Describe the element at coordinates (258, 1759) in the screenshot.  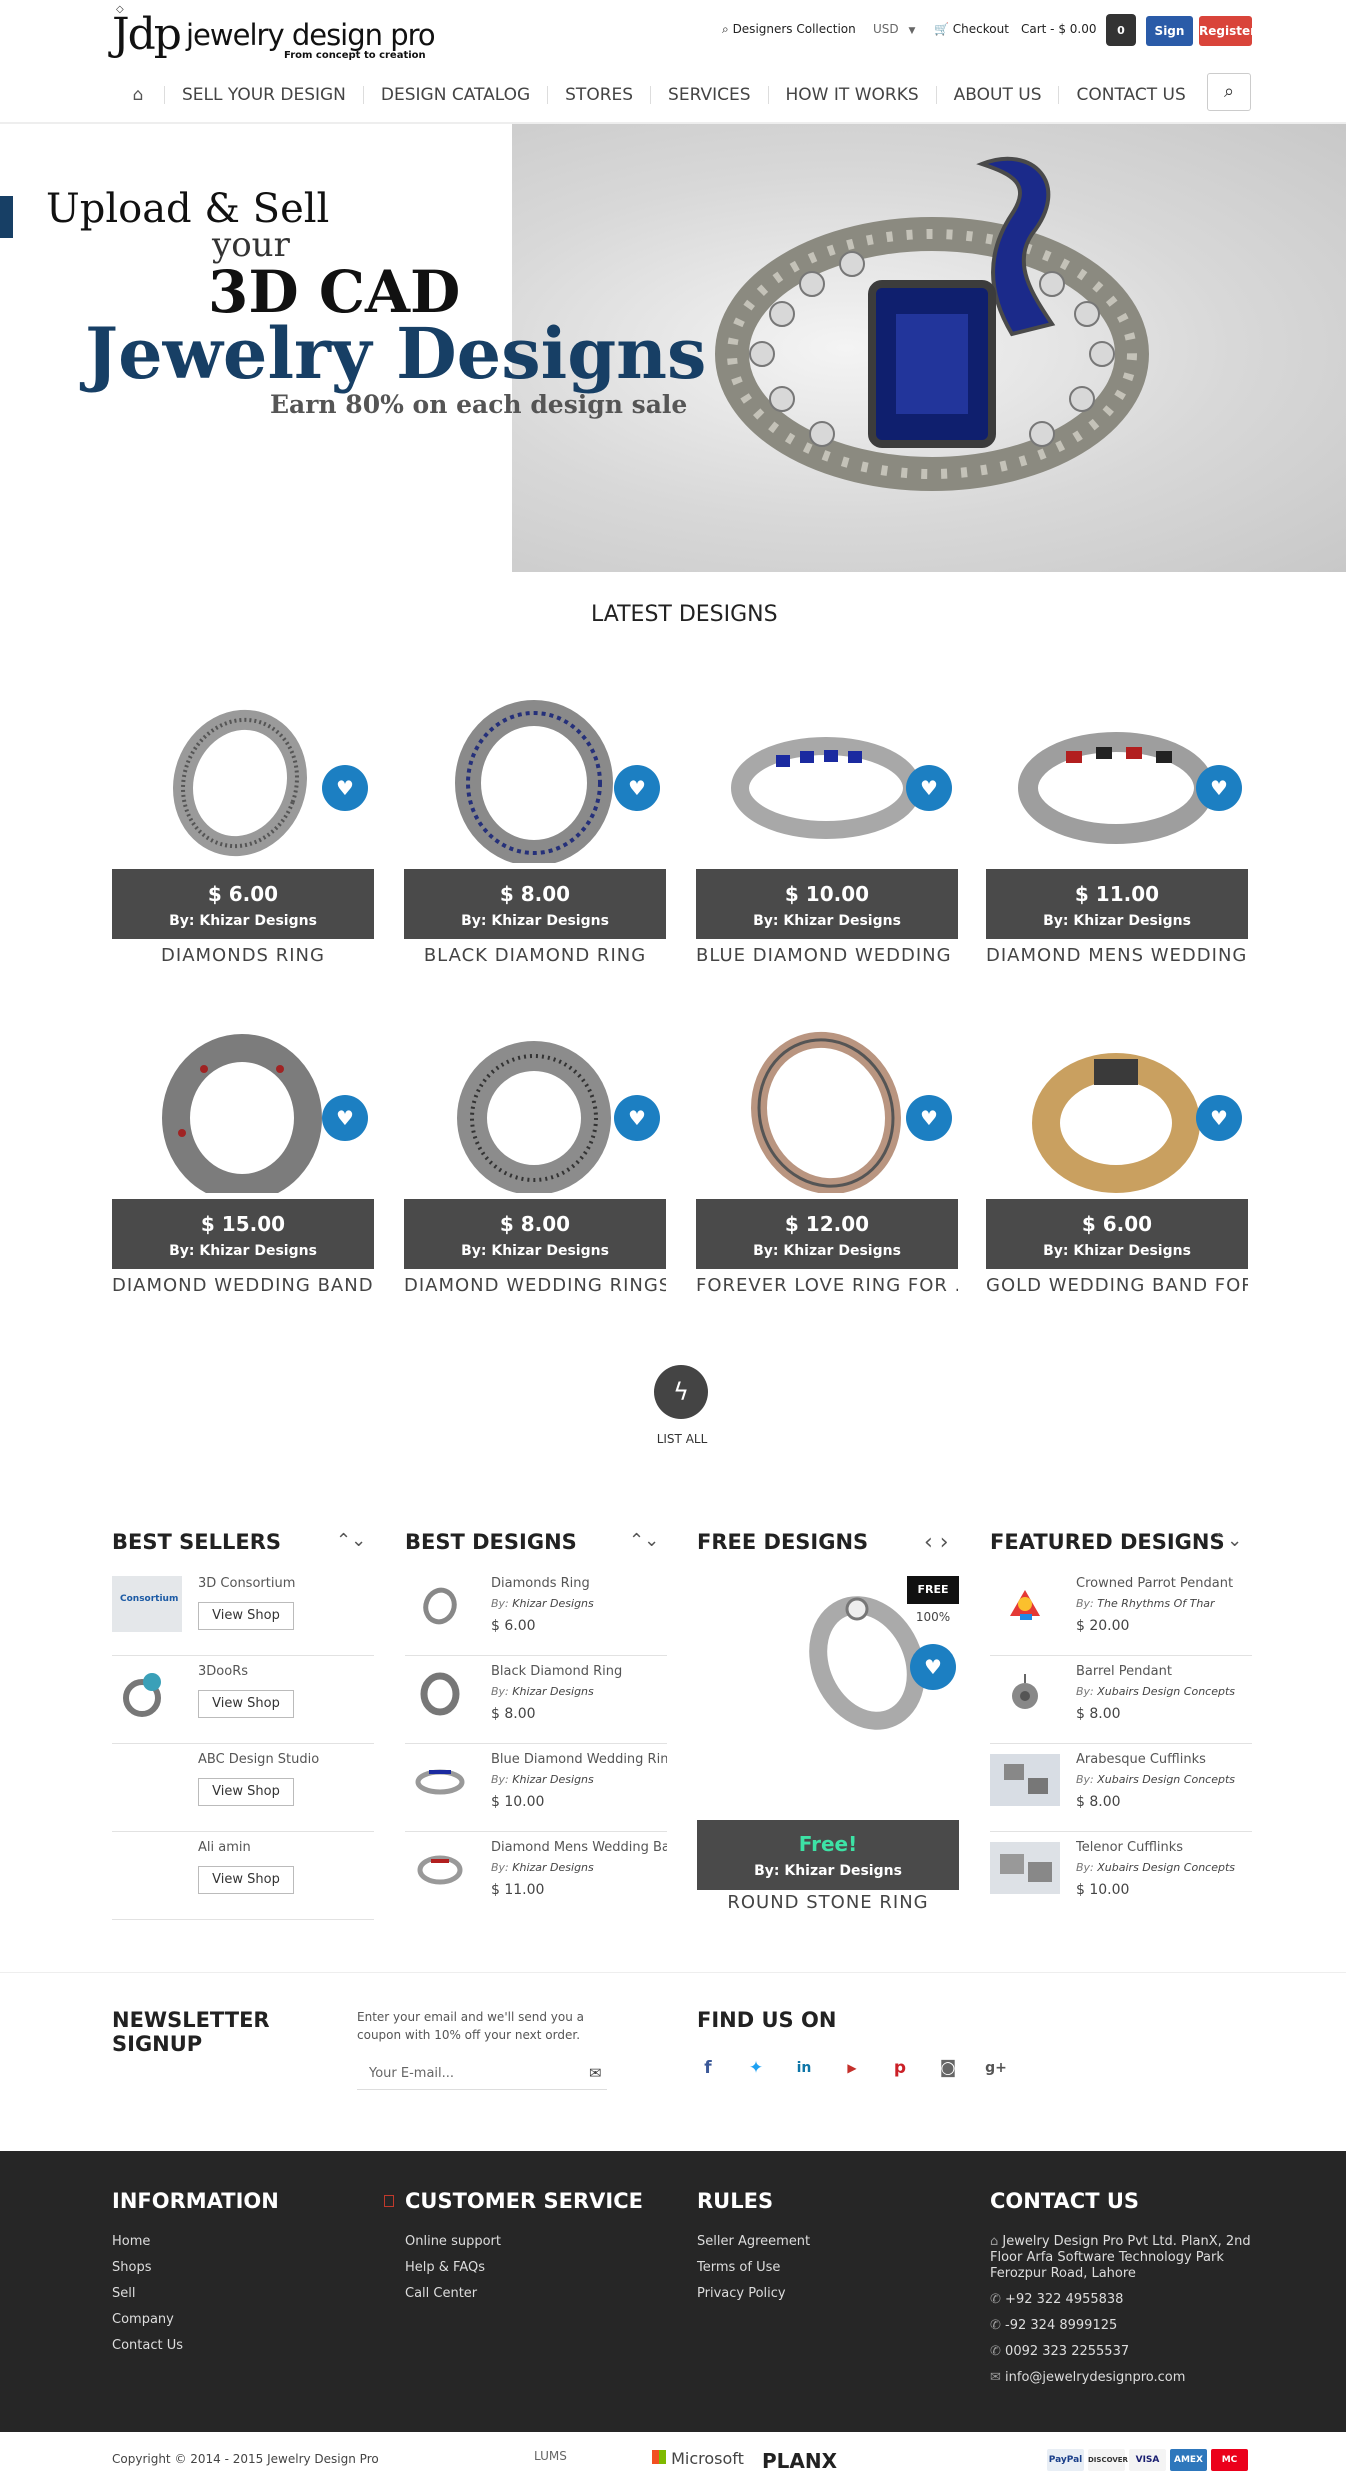
I see `shop-name: ABC Design Studio` at that location.